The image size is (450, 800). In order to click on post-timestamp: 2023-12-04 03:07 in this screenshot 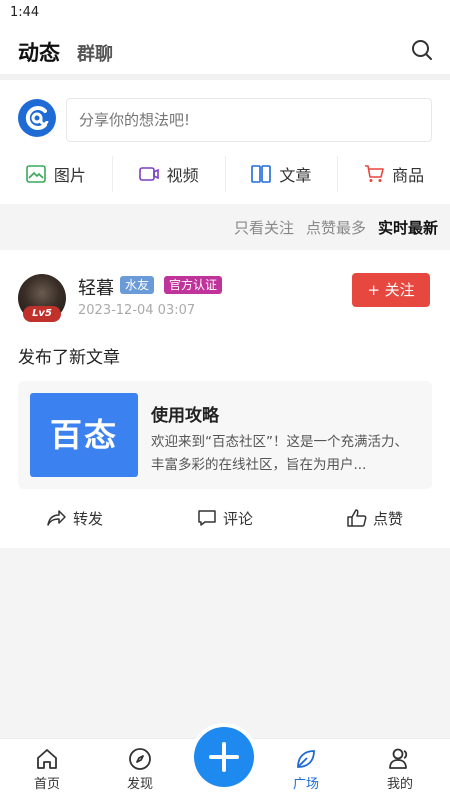, I will do `click(137, 310)`.